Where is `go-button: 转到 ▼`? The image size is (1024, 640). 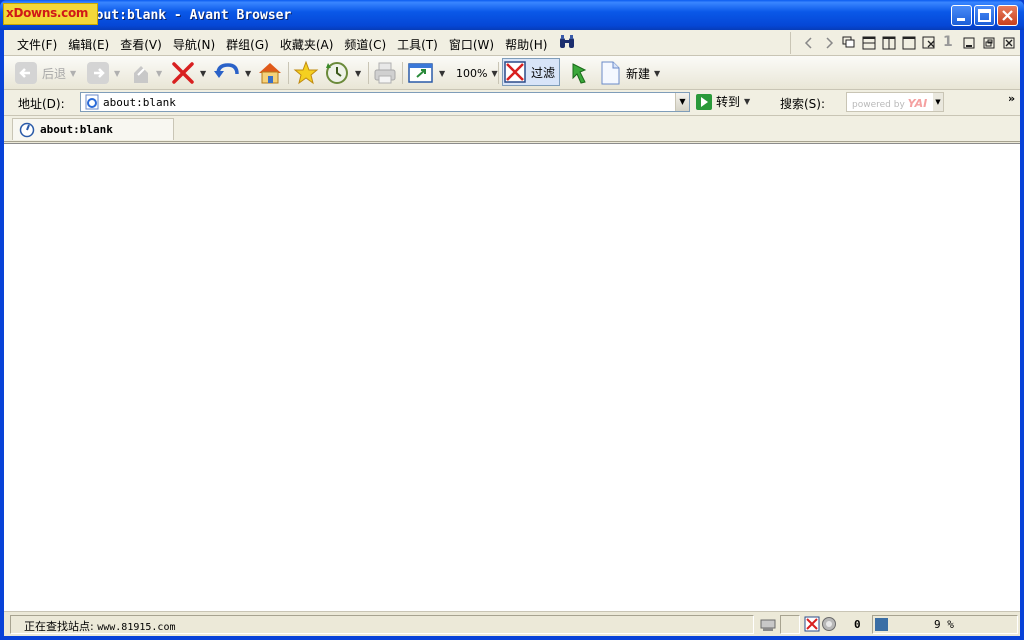 go-button: 转到 ▼ is located at coordinates (723, 101).